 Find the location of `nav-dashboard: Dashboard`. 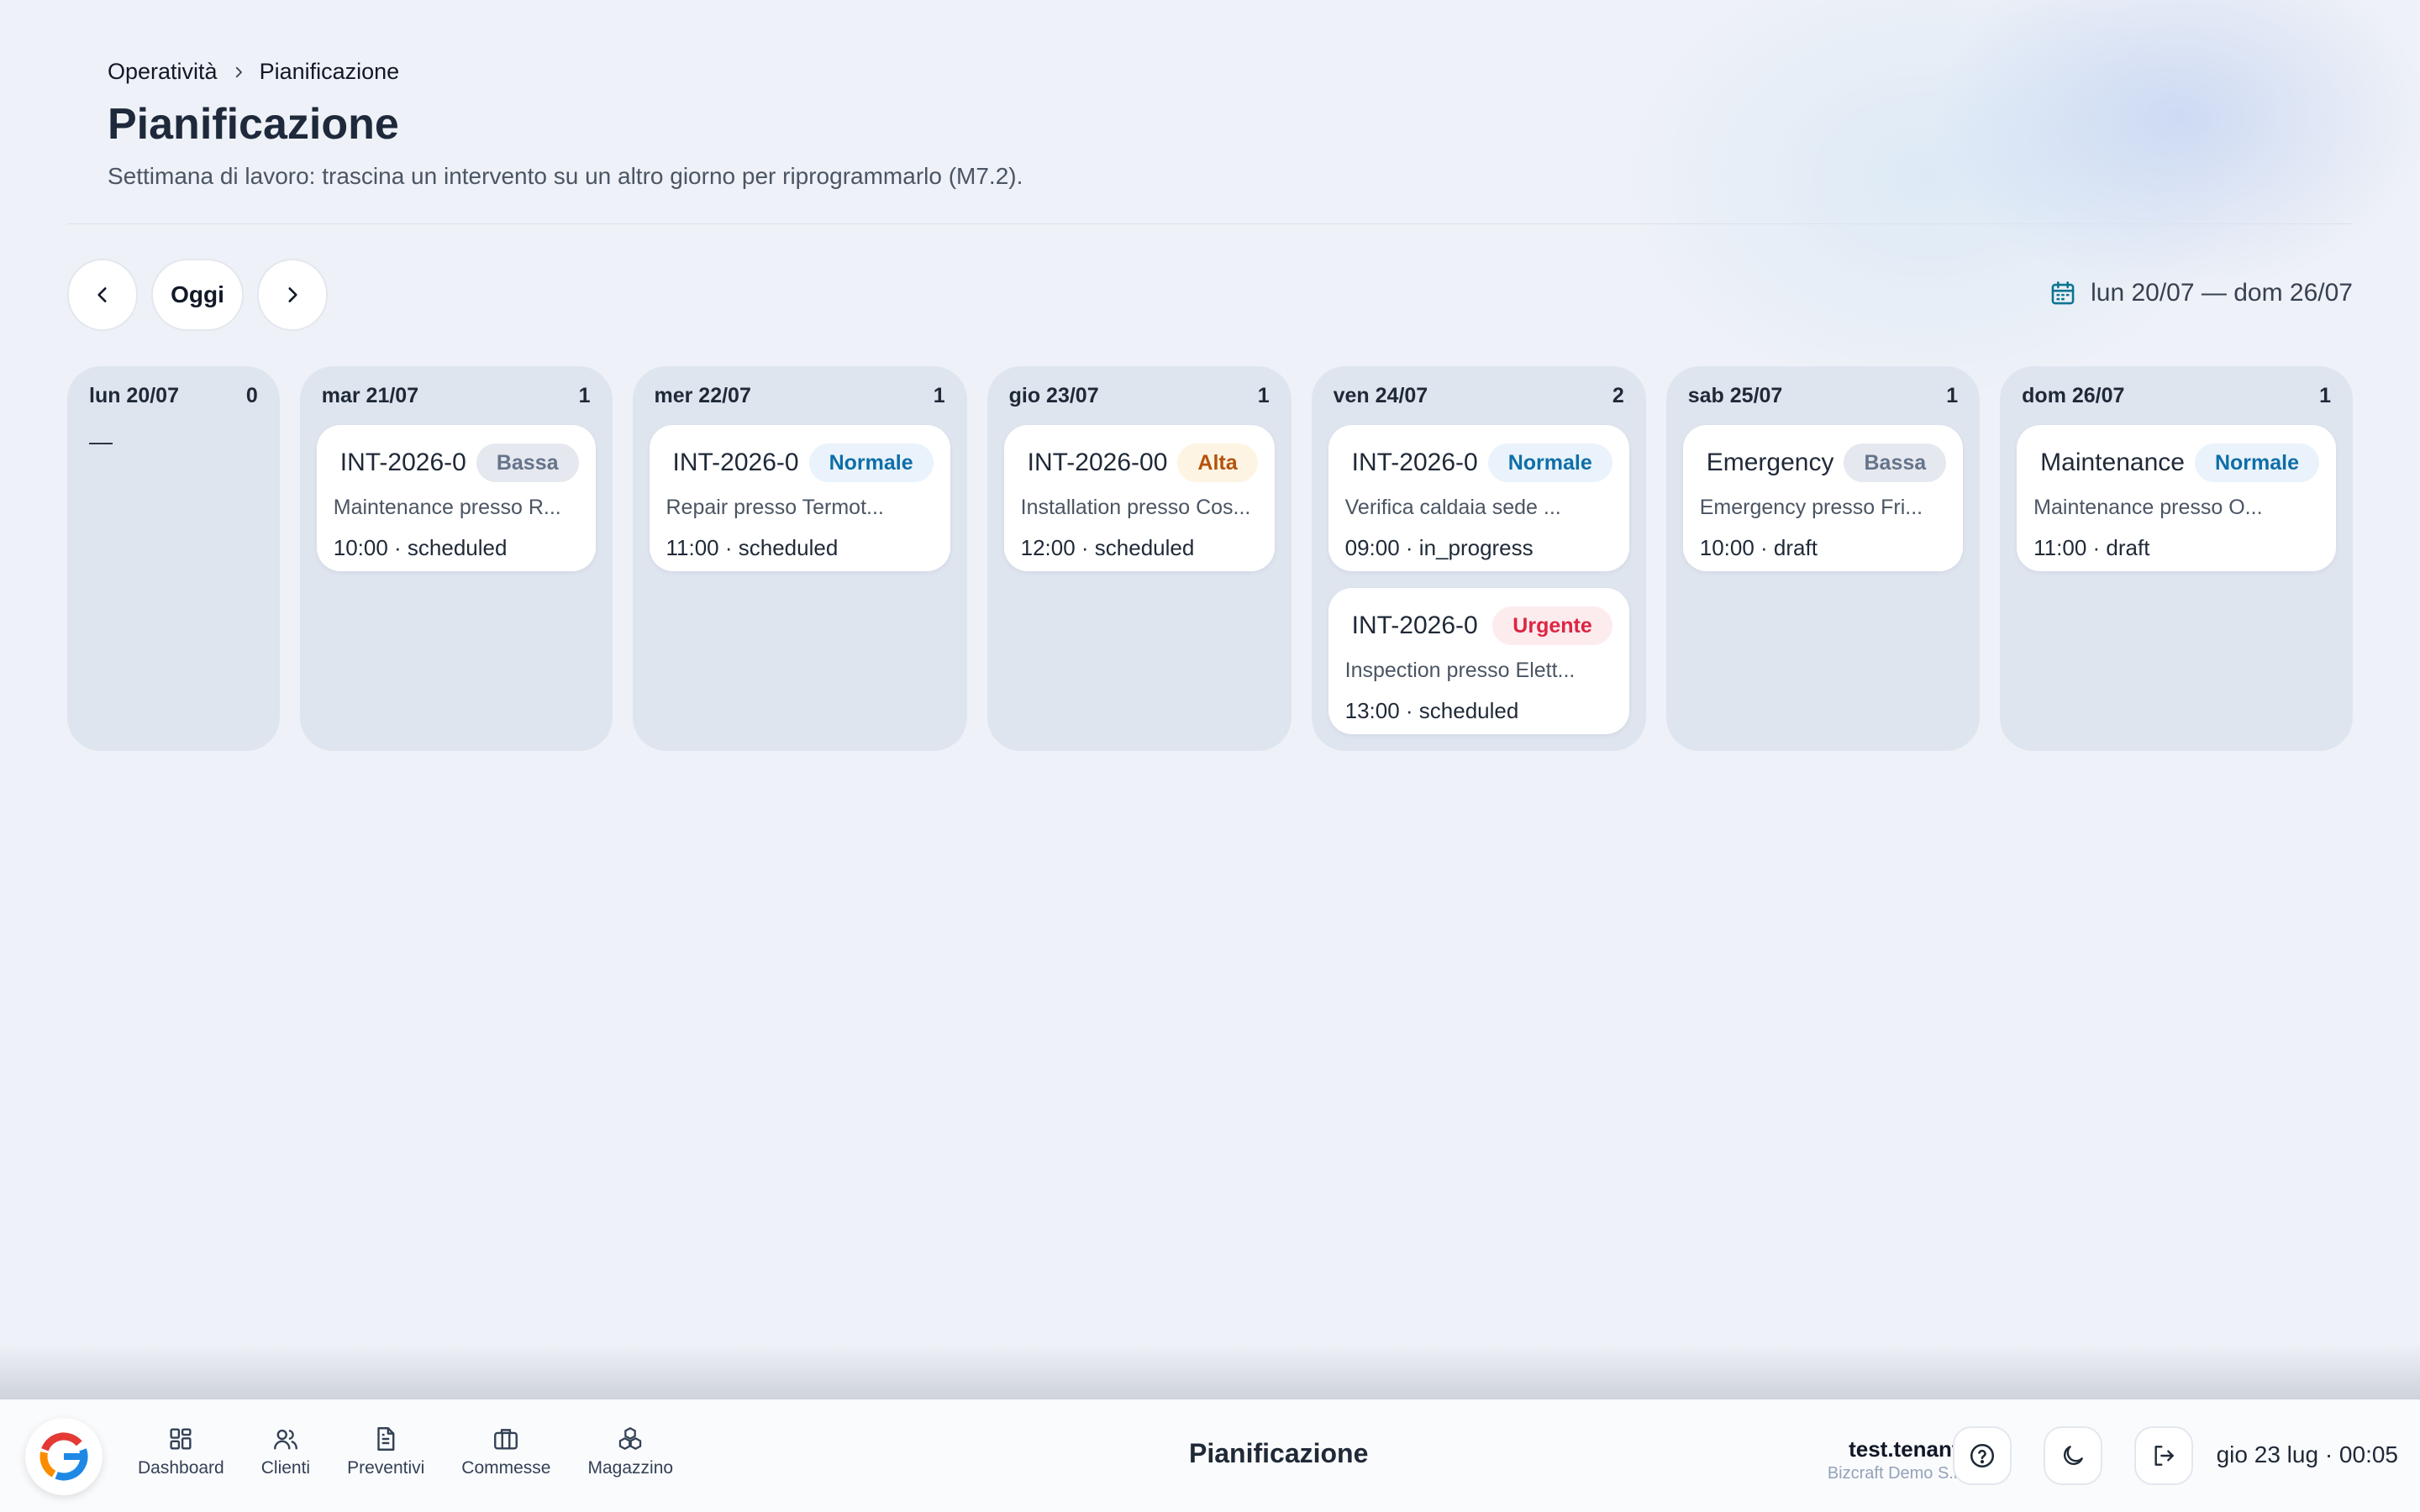

nav-dashboard: Dashboard is located at coordinates (188, 1451).